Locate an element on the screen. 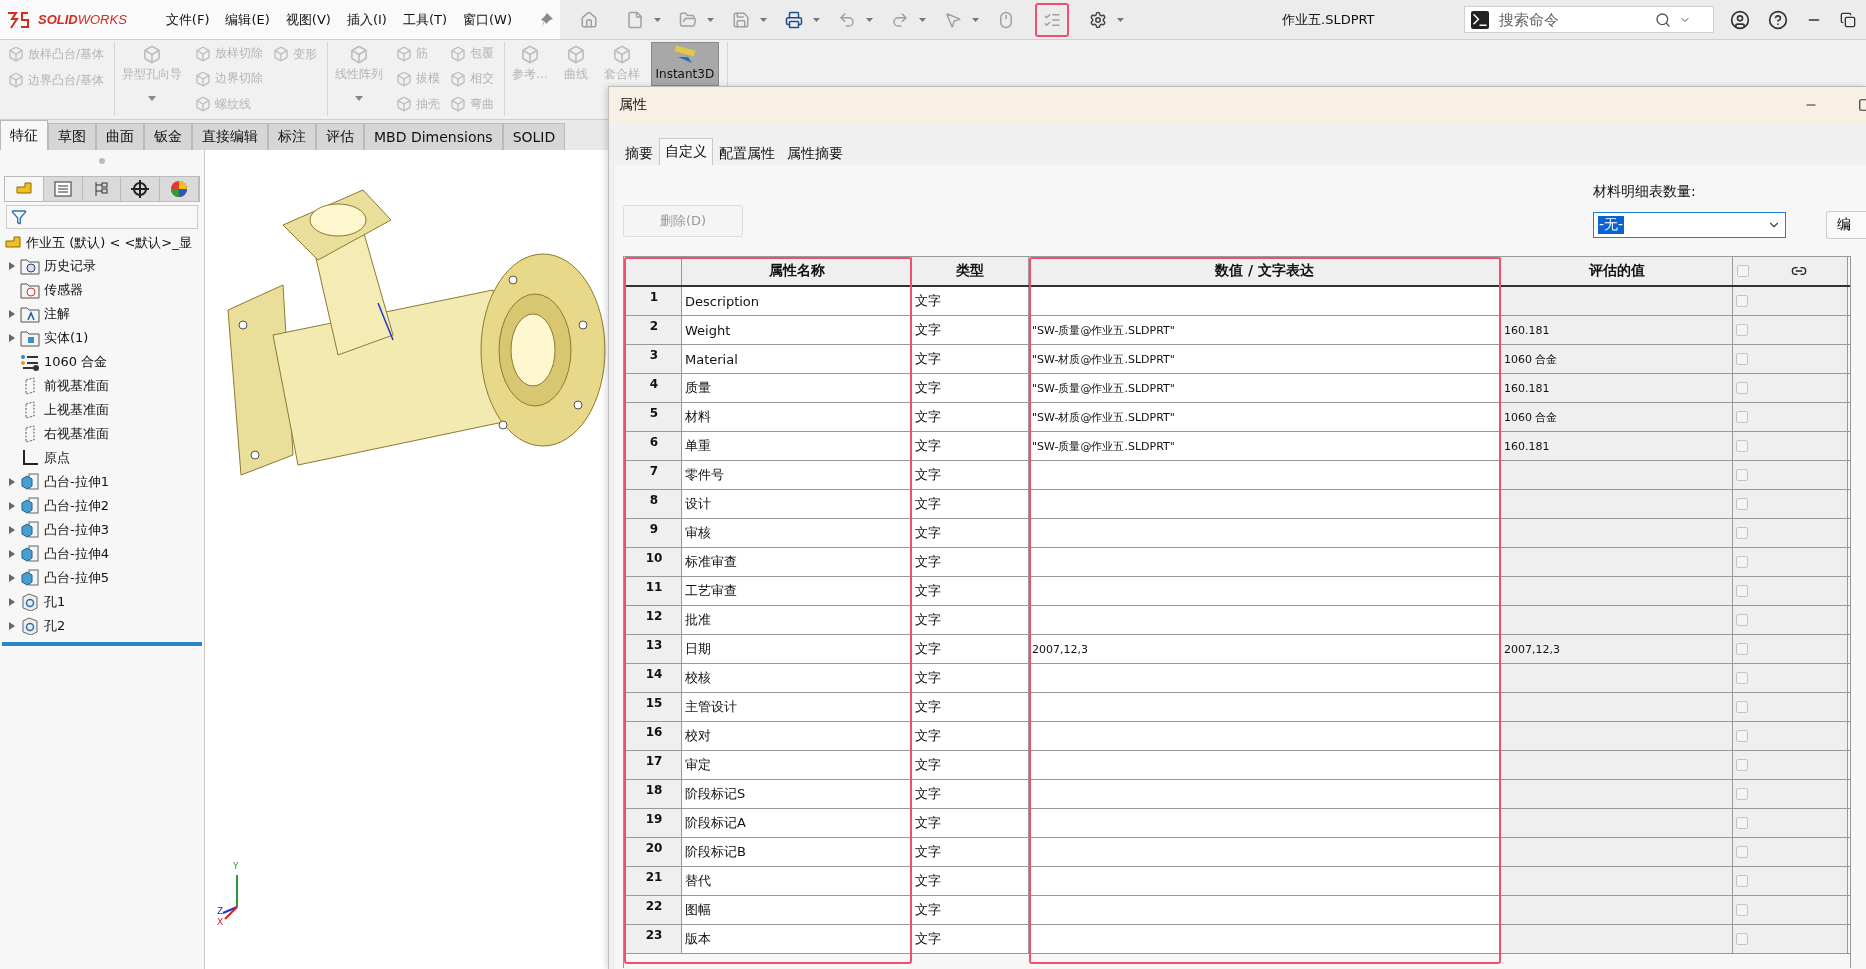 The height and width of the screenshot is (969, 1866). menu-item: 插入(I) is located at coordinates (366, 19).